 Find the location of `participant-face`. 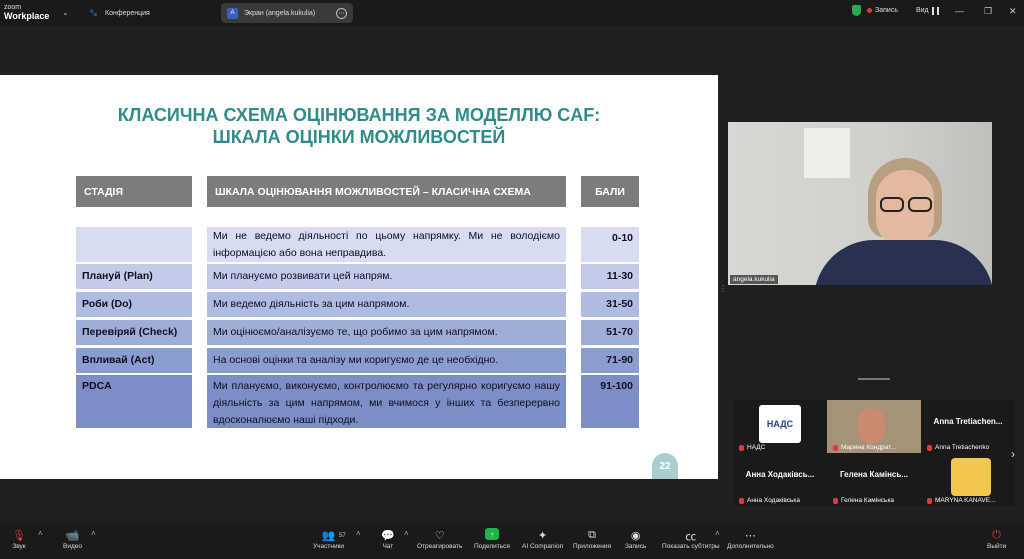

participant-face is located at coordinates (871, 426).